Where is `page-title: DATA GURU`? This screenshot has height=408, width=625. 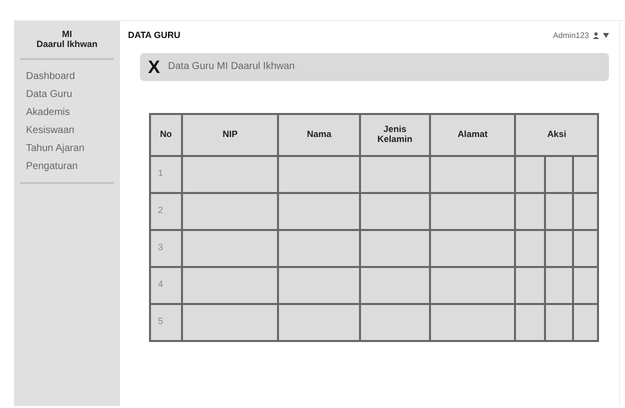 page-title: DATA GURU is located at coordinates (154, 35).